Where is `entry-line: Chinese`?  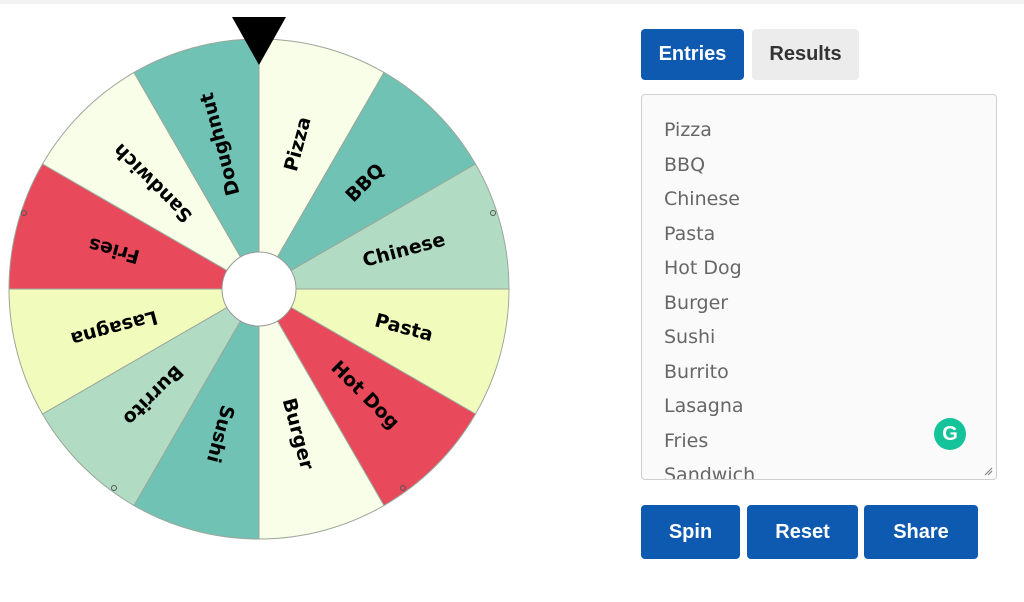
entry-line: Chinese is located at coordinates (702, 199).